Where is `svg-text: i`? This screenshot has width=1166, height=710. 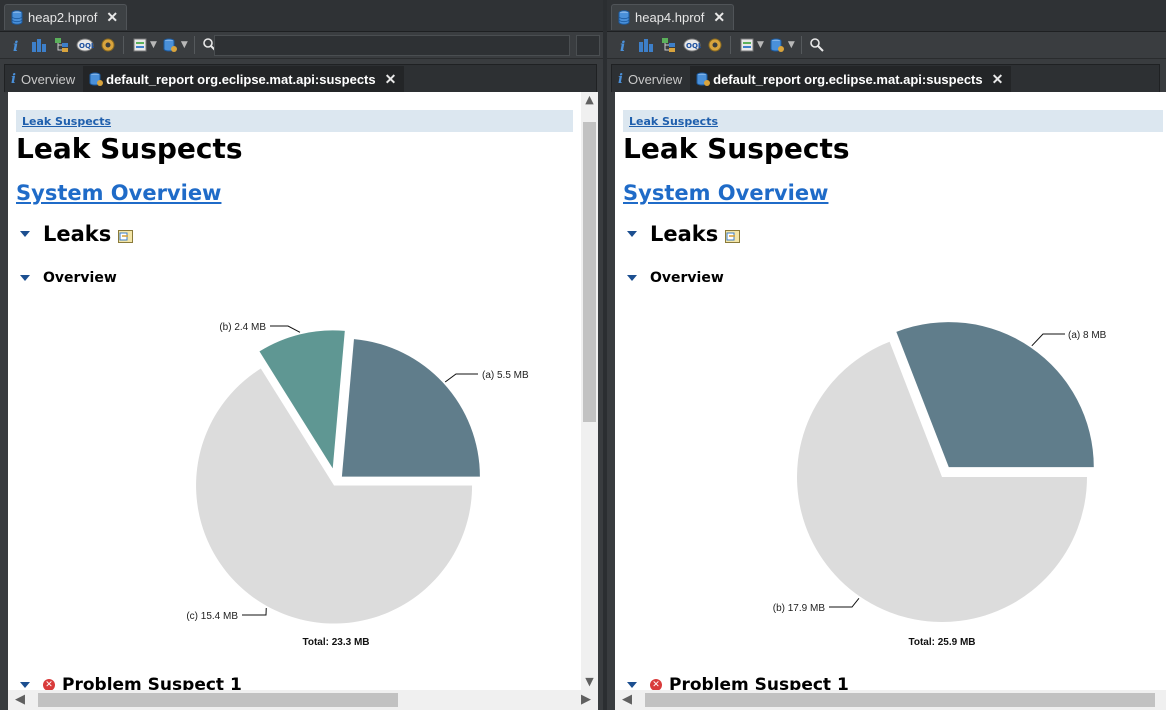 svg-text: i is located at coordinates (15, 46).